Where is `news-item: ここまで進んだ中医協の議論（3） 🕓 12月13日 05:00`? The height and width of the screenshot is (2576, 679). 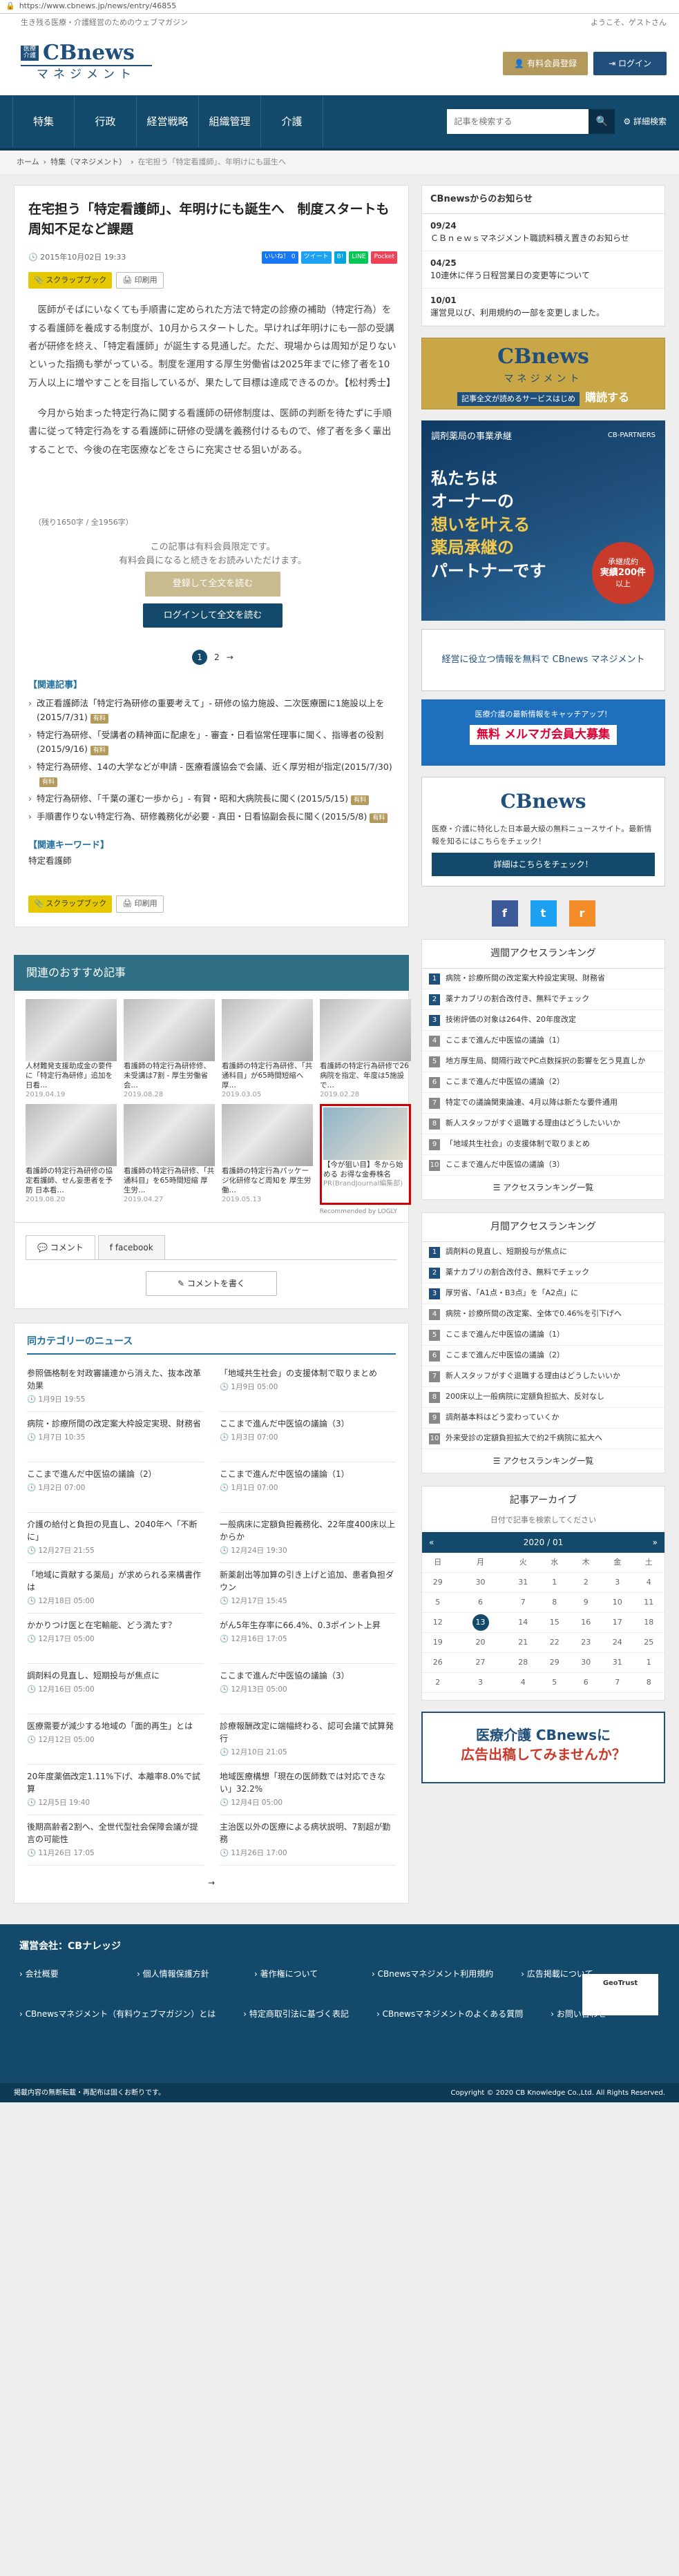
news-item: ここまで進んだ中医協の議論（3） 🕓 12月13日 05:00 is located at coordinates (308, 1689).